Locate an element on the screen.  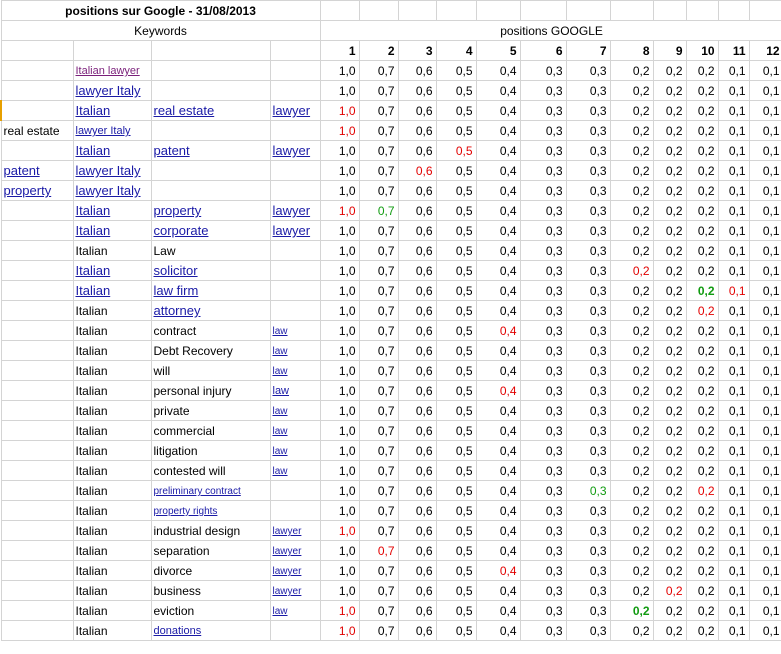
keyword-c-cell: divorce is located at coordinates (210, 570).